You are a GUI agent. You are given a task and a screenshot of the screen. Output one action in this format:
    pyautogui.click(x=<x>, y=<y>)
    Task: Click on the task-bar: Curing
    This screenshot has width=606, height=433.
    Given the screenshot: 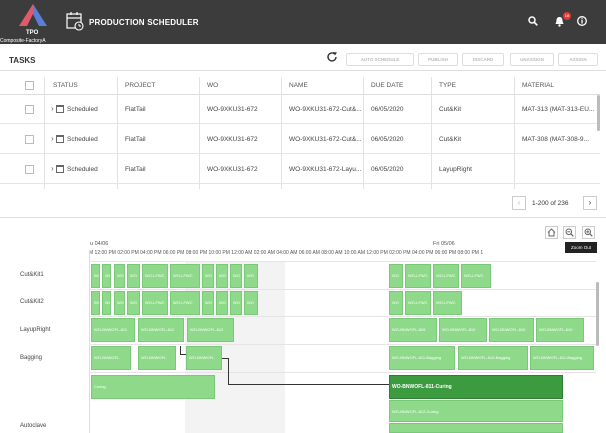 What is the action you would take?
    pyautogui.click(x=153, y=387)
    